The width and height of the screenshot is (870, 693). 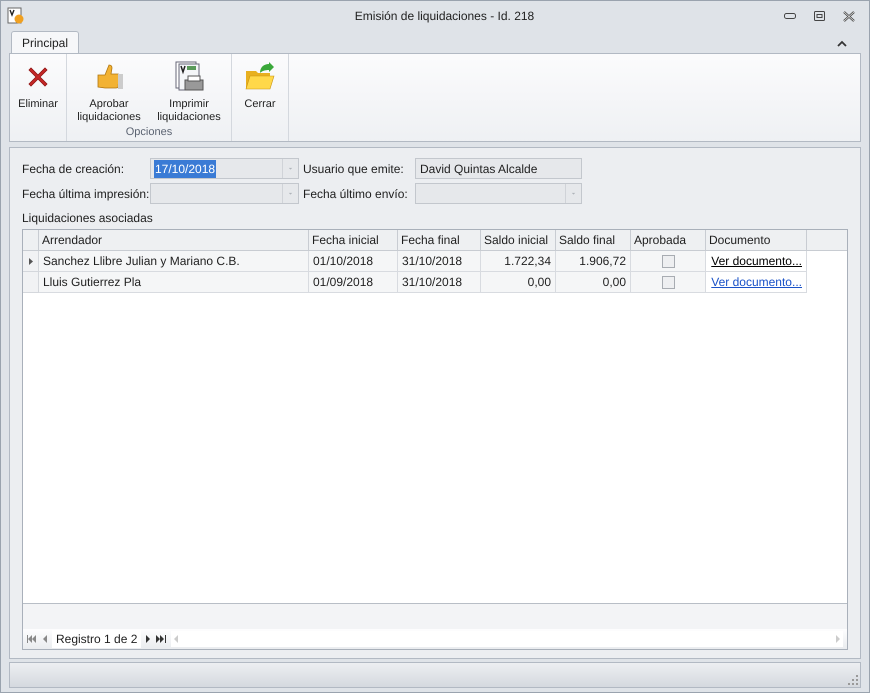 What do you see at coordinates (353, 261) in the screenshot?
I see `table-cell: 01/10/2018` at bounding box center [353, 261].